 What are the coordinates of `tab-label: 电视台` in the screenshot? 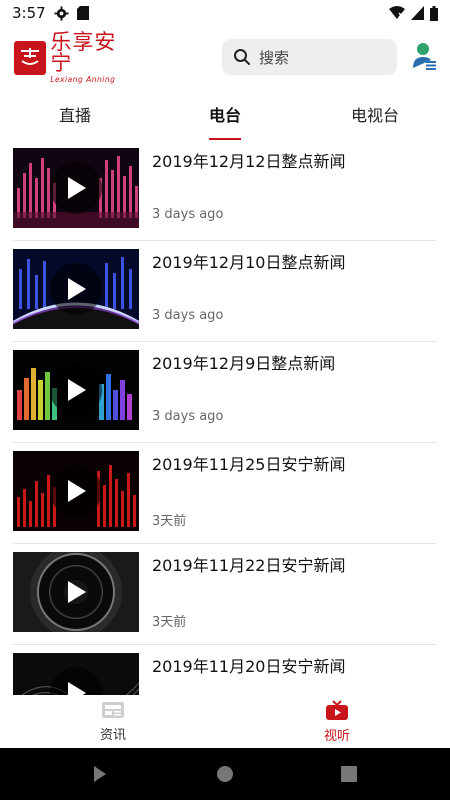 It's located at (374, 115).